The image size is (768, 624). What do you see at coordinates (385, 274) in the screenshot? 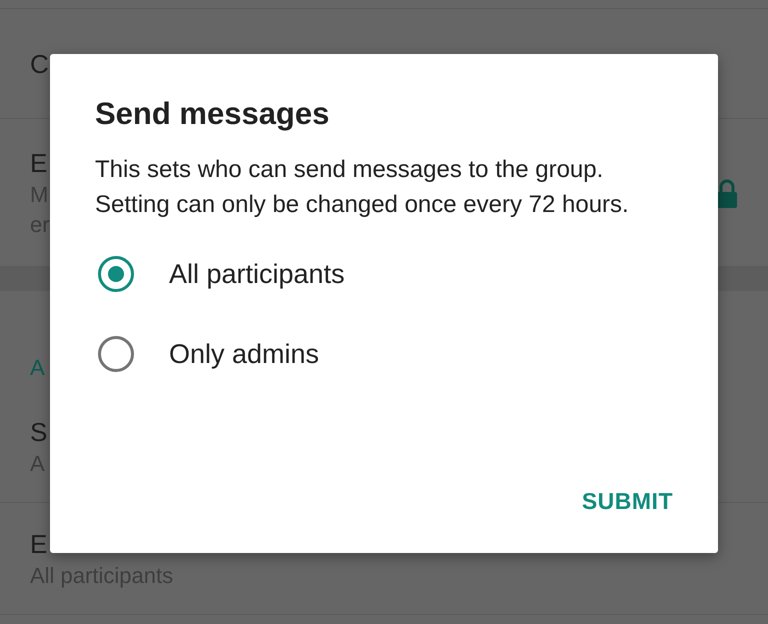
I see `radio-option: All participants` at bounding box center [385, 274].